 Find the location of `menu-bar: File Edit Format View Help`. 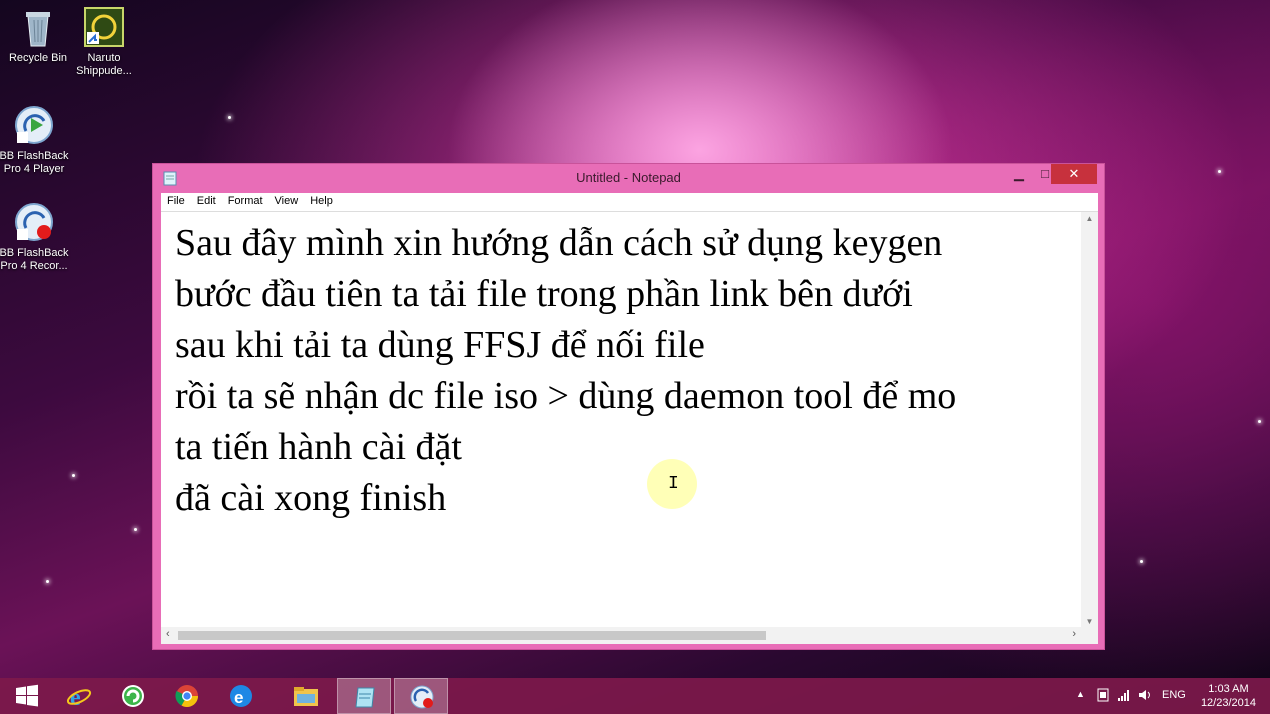

menu-bar: File Edit Format View Help is located at coordinates (629, 202).